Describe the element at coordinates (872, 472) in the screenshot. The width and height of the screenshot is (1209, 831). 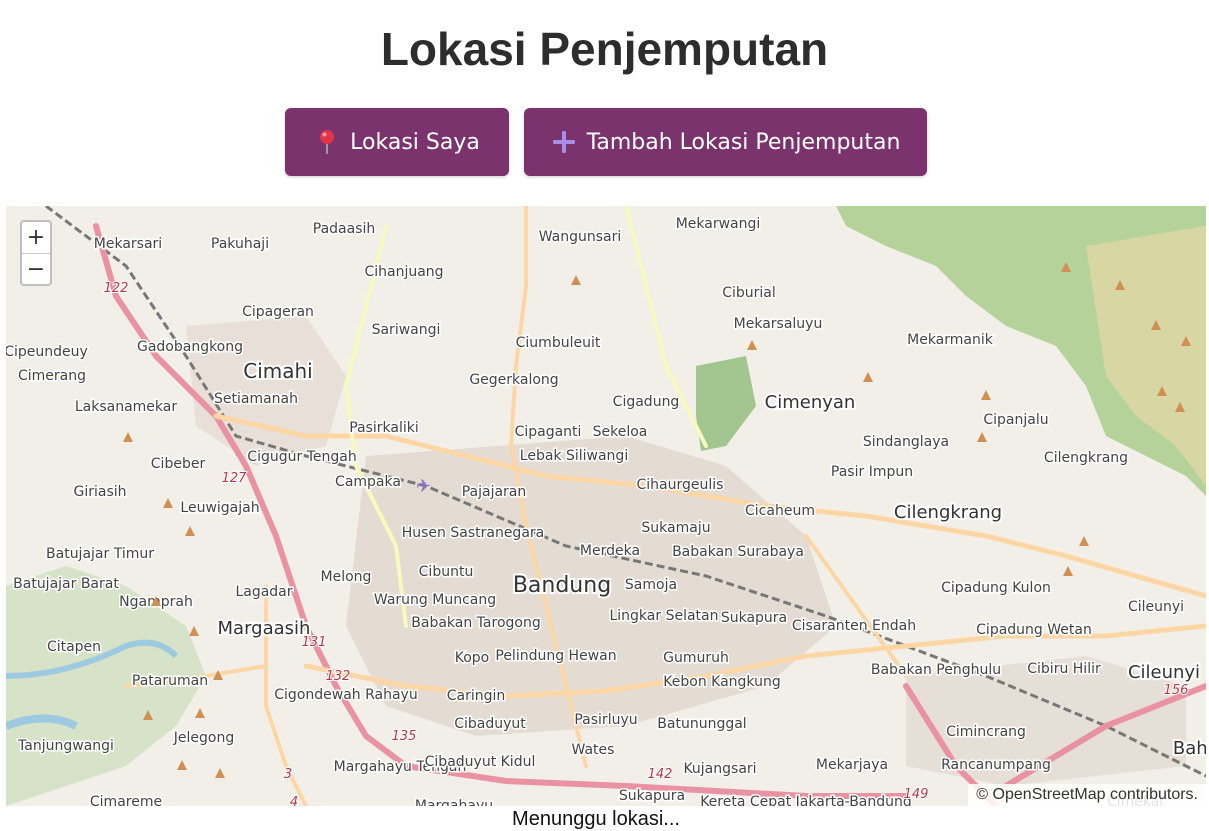
I see `place-label: Pasir Impun` at that location.